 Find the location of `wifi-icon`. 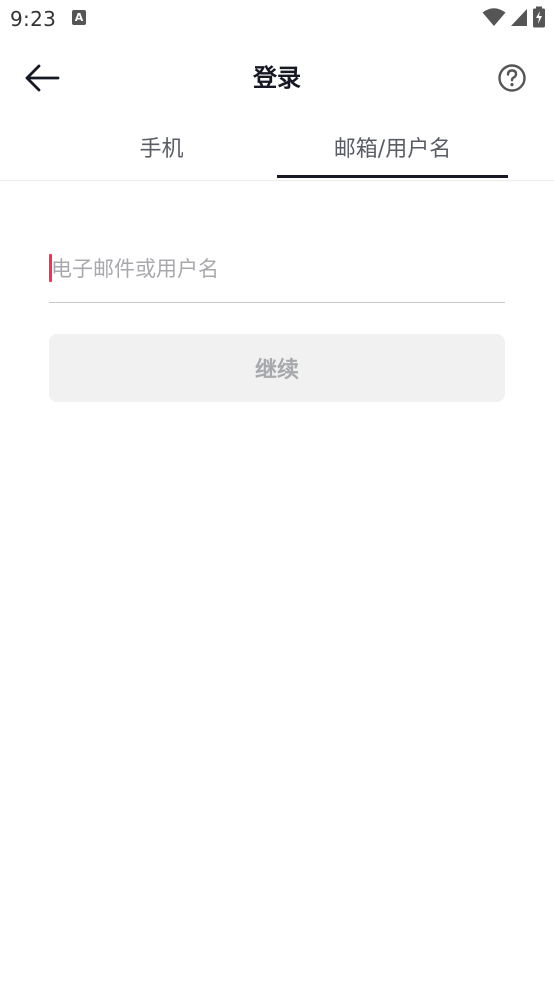

wifi-icon is located at coordinates (494, 17).